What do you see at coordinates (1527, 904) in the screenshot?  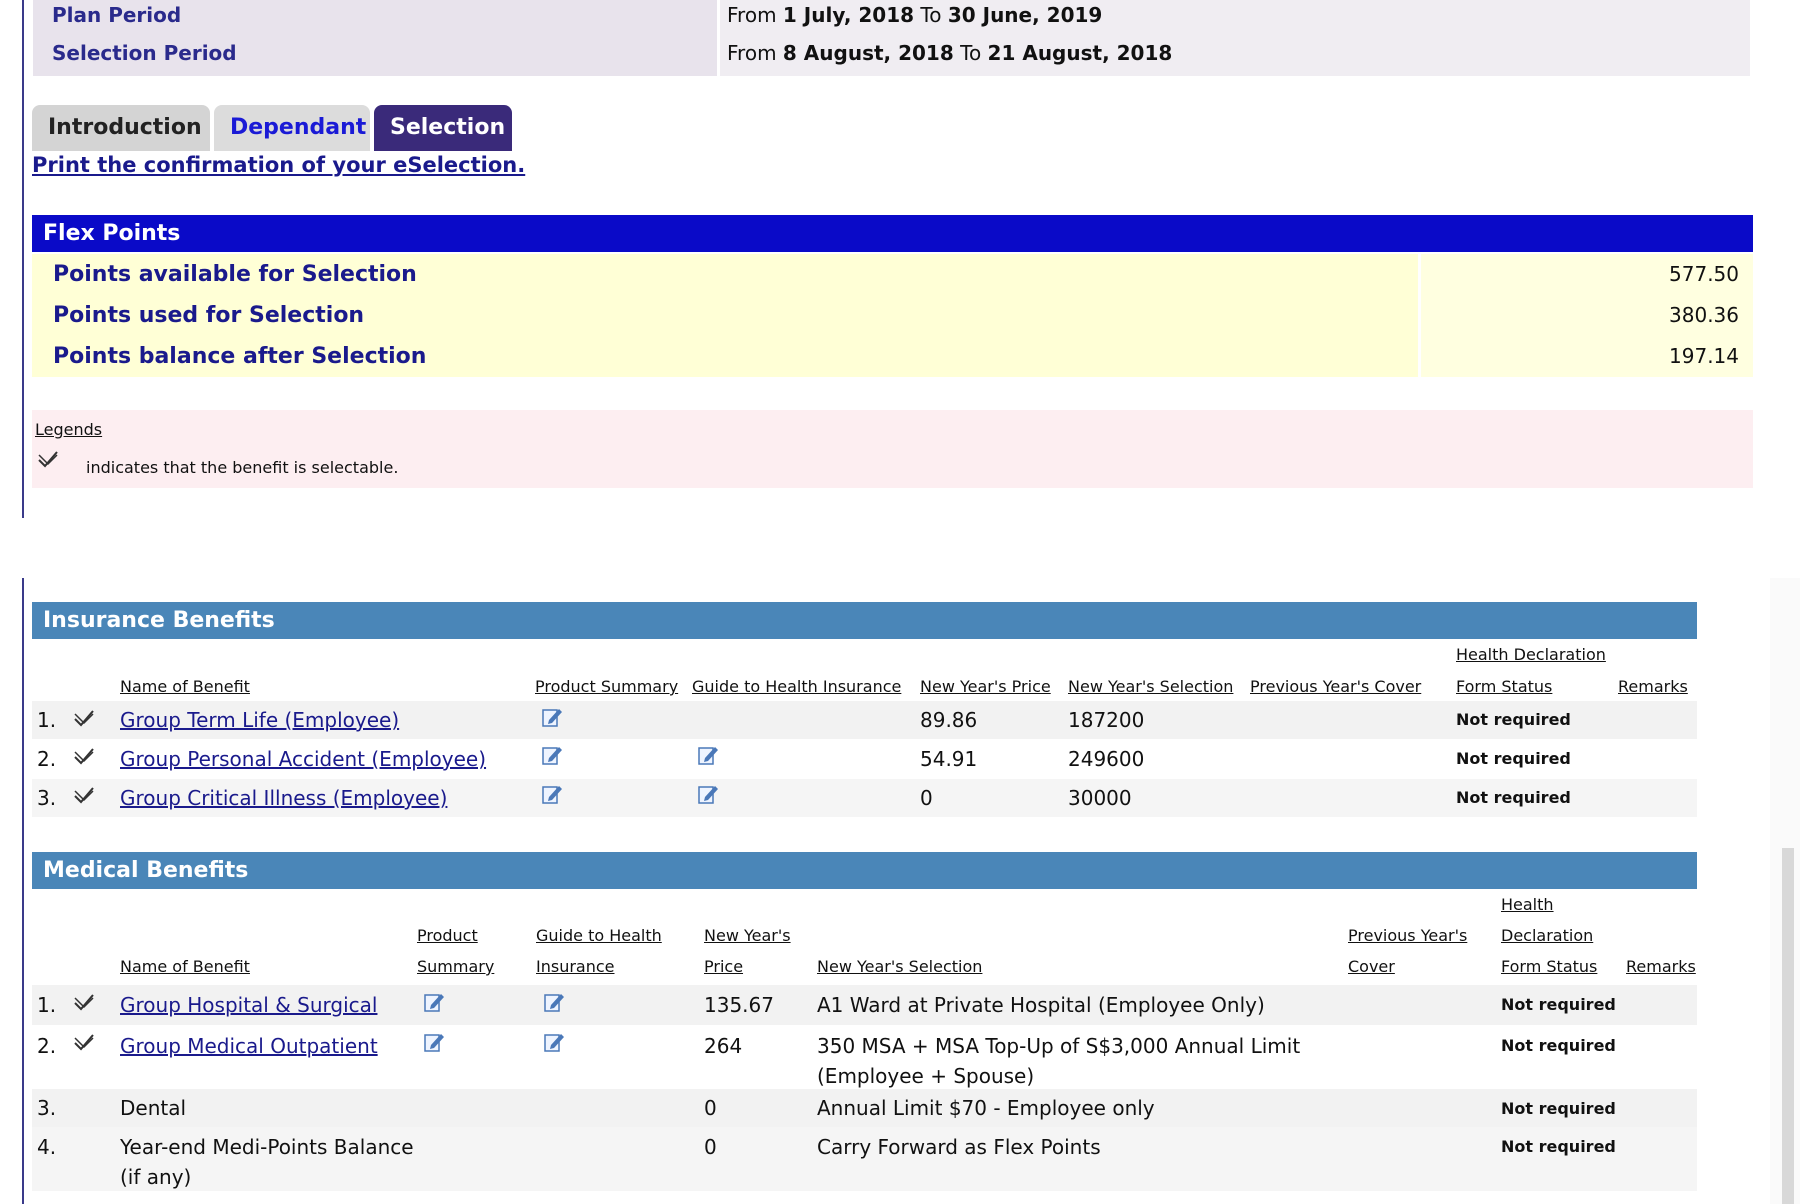 I see `med-col-health: Health` at bounding box center [1527, 904].